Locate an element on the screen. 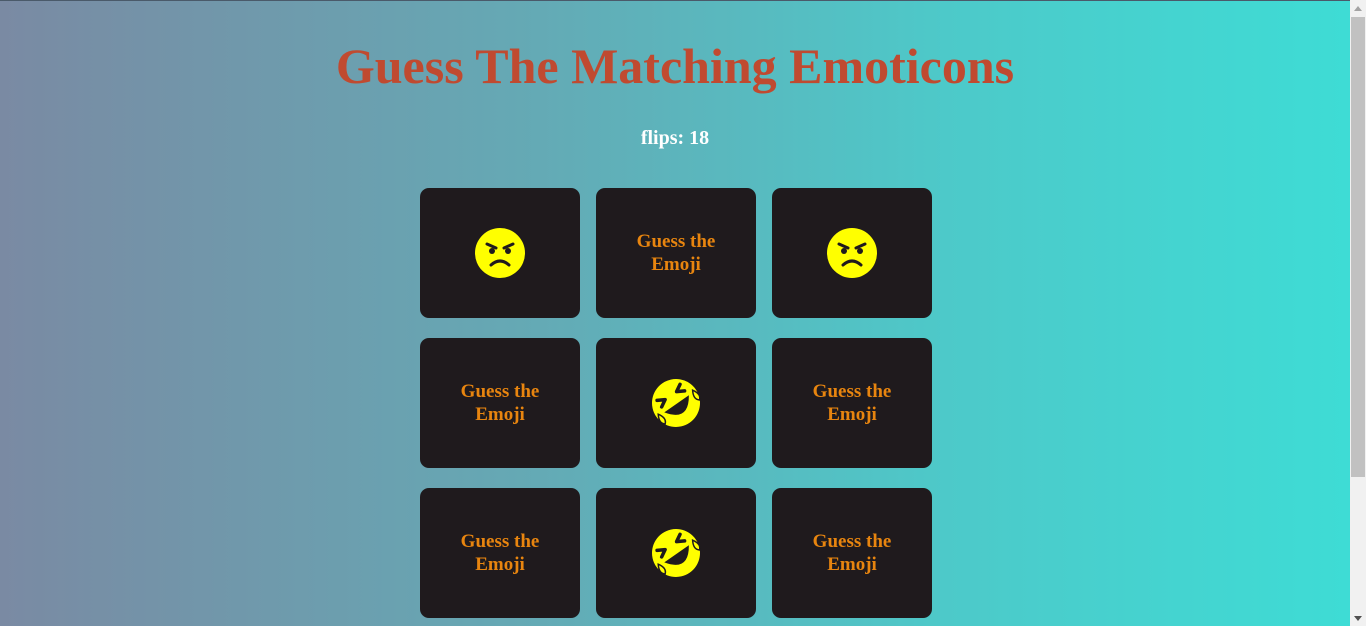 This screenshot has height=626, width=1366. vertical-scrollbar is located at coordinates (1358, 313).